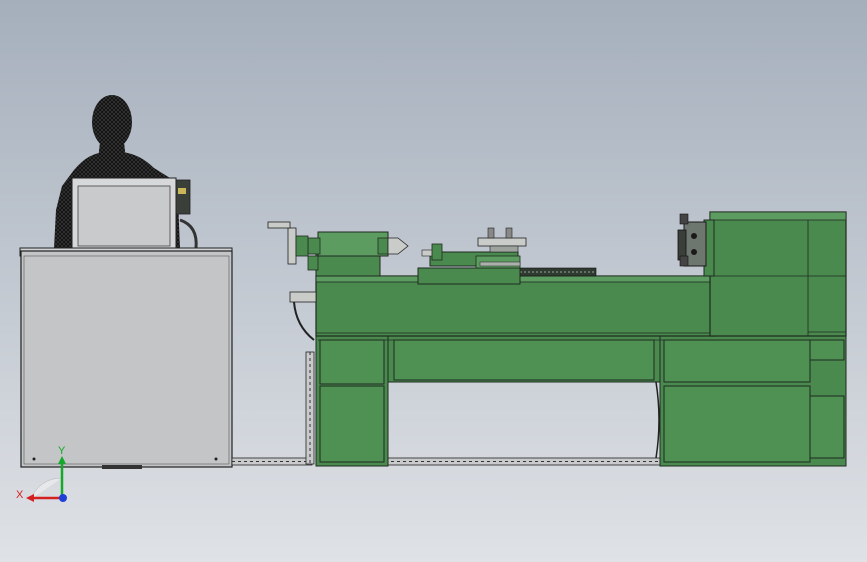 The width and height of the screenshot is (867, 562). Describe the element at coordinates (126, 358) in the screenshot. I see `electrical-cabinet` at that location.